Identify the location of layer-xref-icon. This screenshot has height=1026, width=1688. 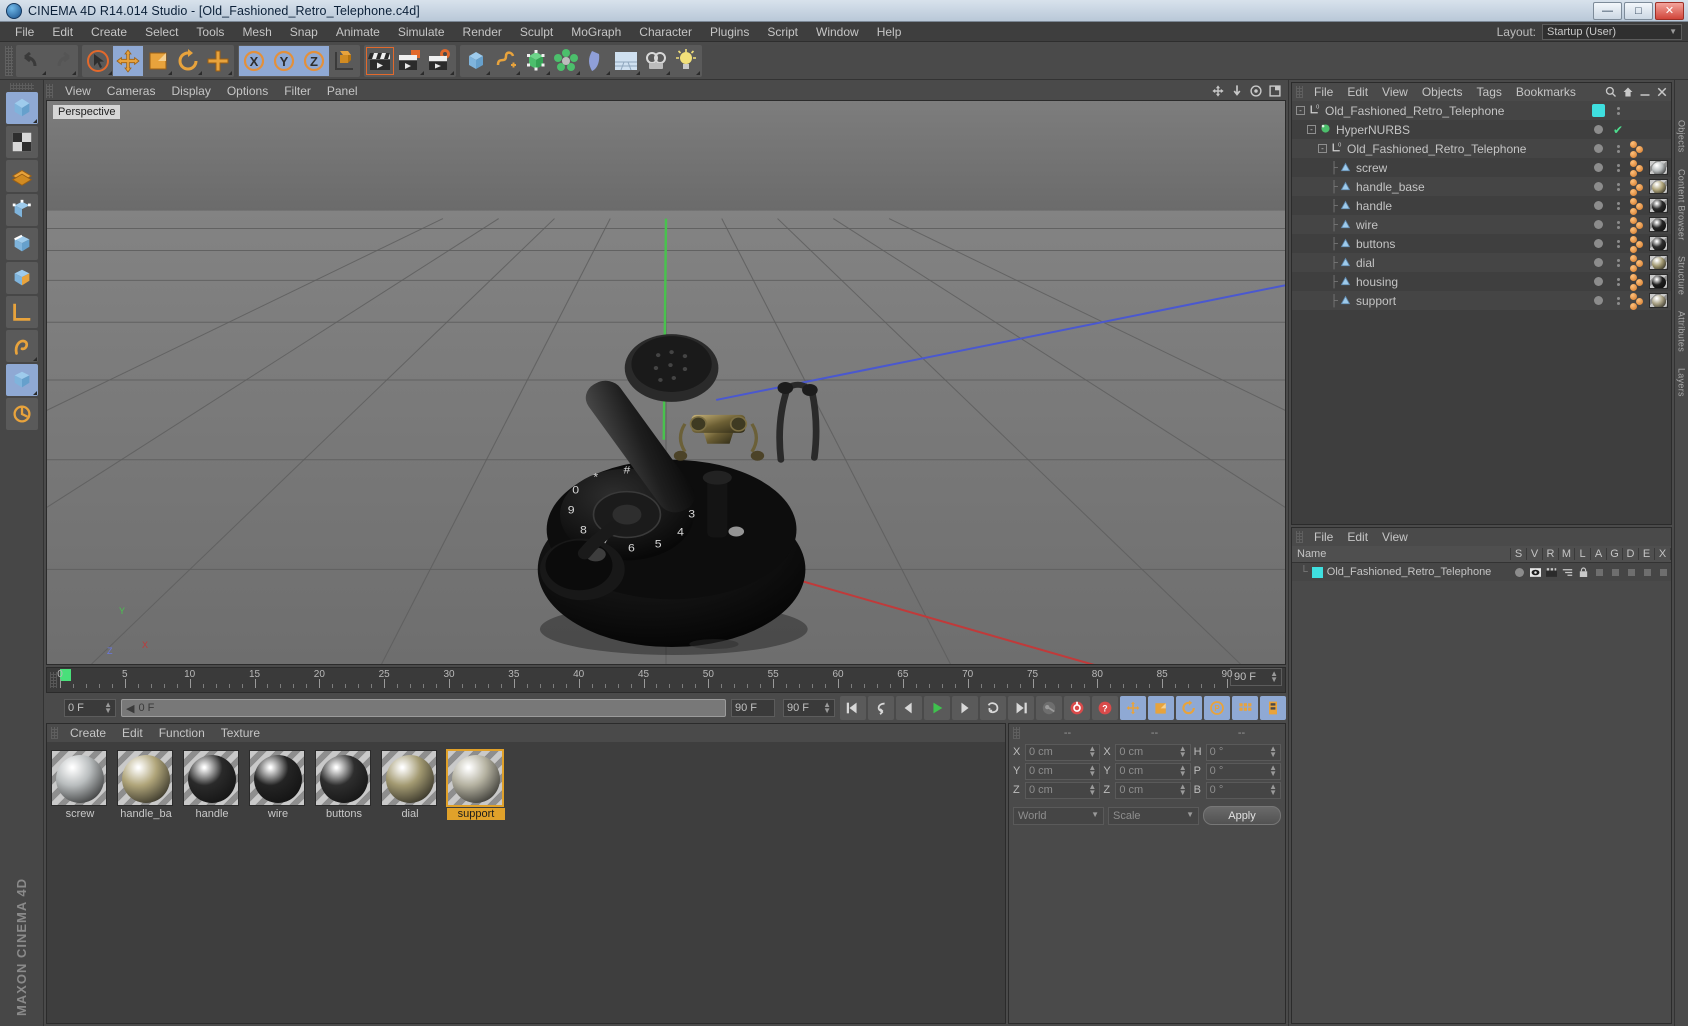
(1663, 572).